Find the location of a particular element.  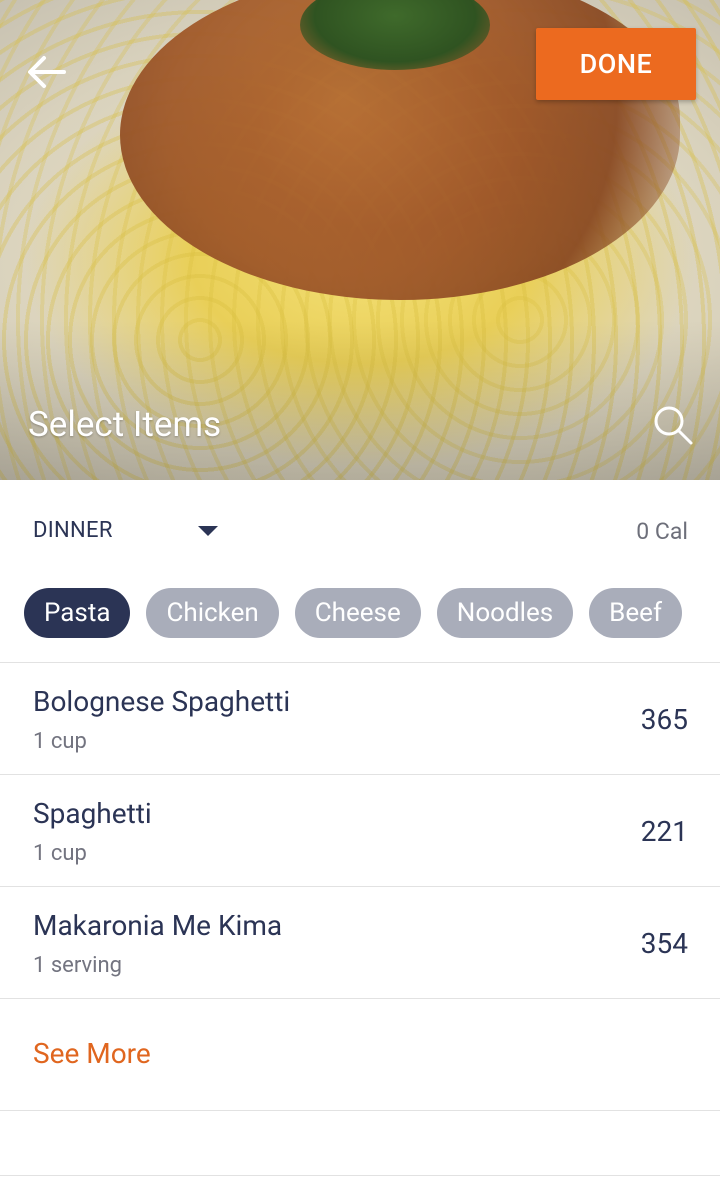

chip-cheese: Cheese is located at coordinates (357, 613).